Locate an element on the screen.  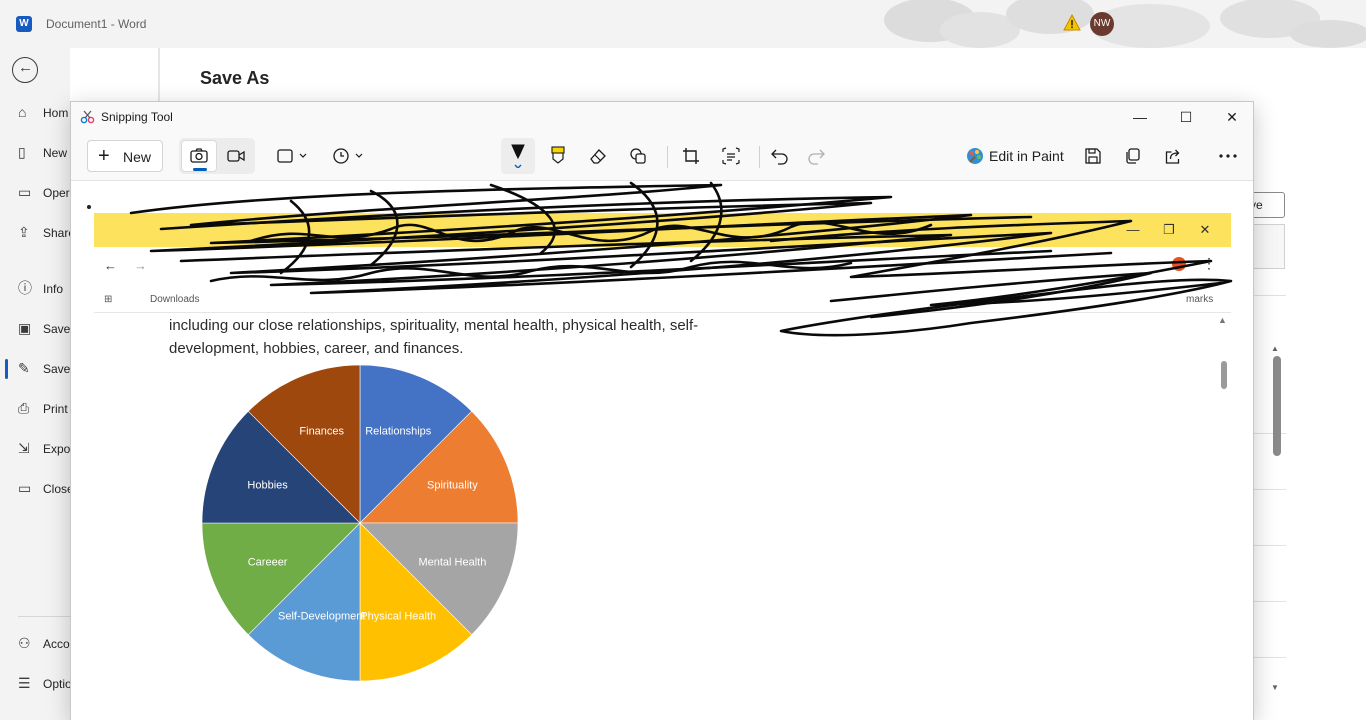
edit-in-paint-button: Edit in Paint is located at coordinates (1016, 156).